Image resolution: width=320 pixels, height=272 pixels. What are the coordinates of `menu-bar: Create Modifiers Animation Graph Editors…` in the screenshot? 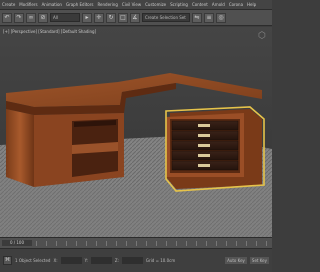 It's located at (136, 5).